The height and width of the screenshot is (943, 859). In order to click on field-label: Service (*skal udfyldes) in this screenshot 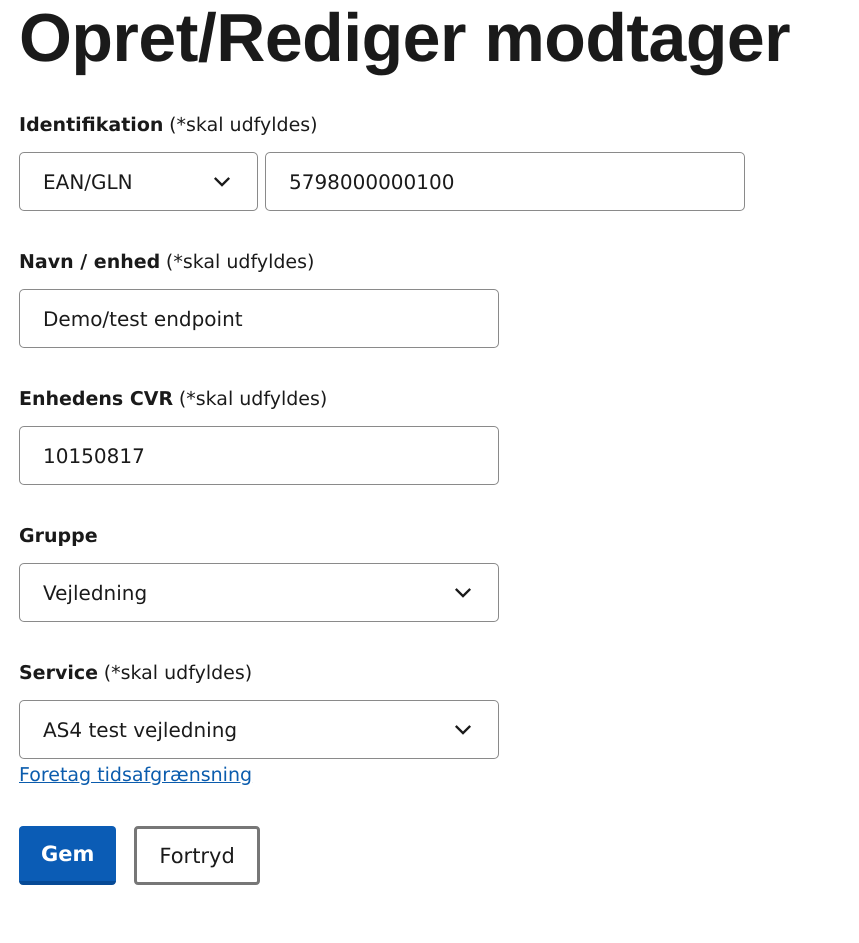, I will do `click(136, 673)`.